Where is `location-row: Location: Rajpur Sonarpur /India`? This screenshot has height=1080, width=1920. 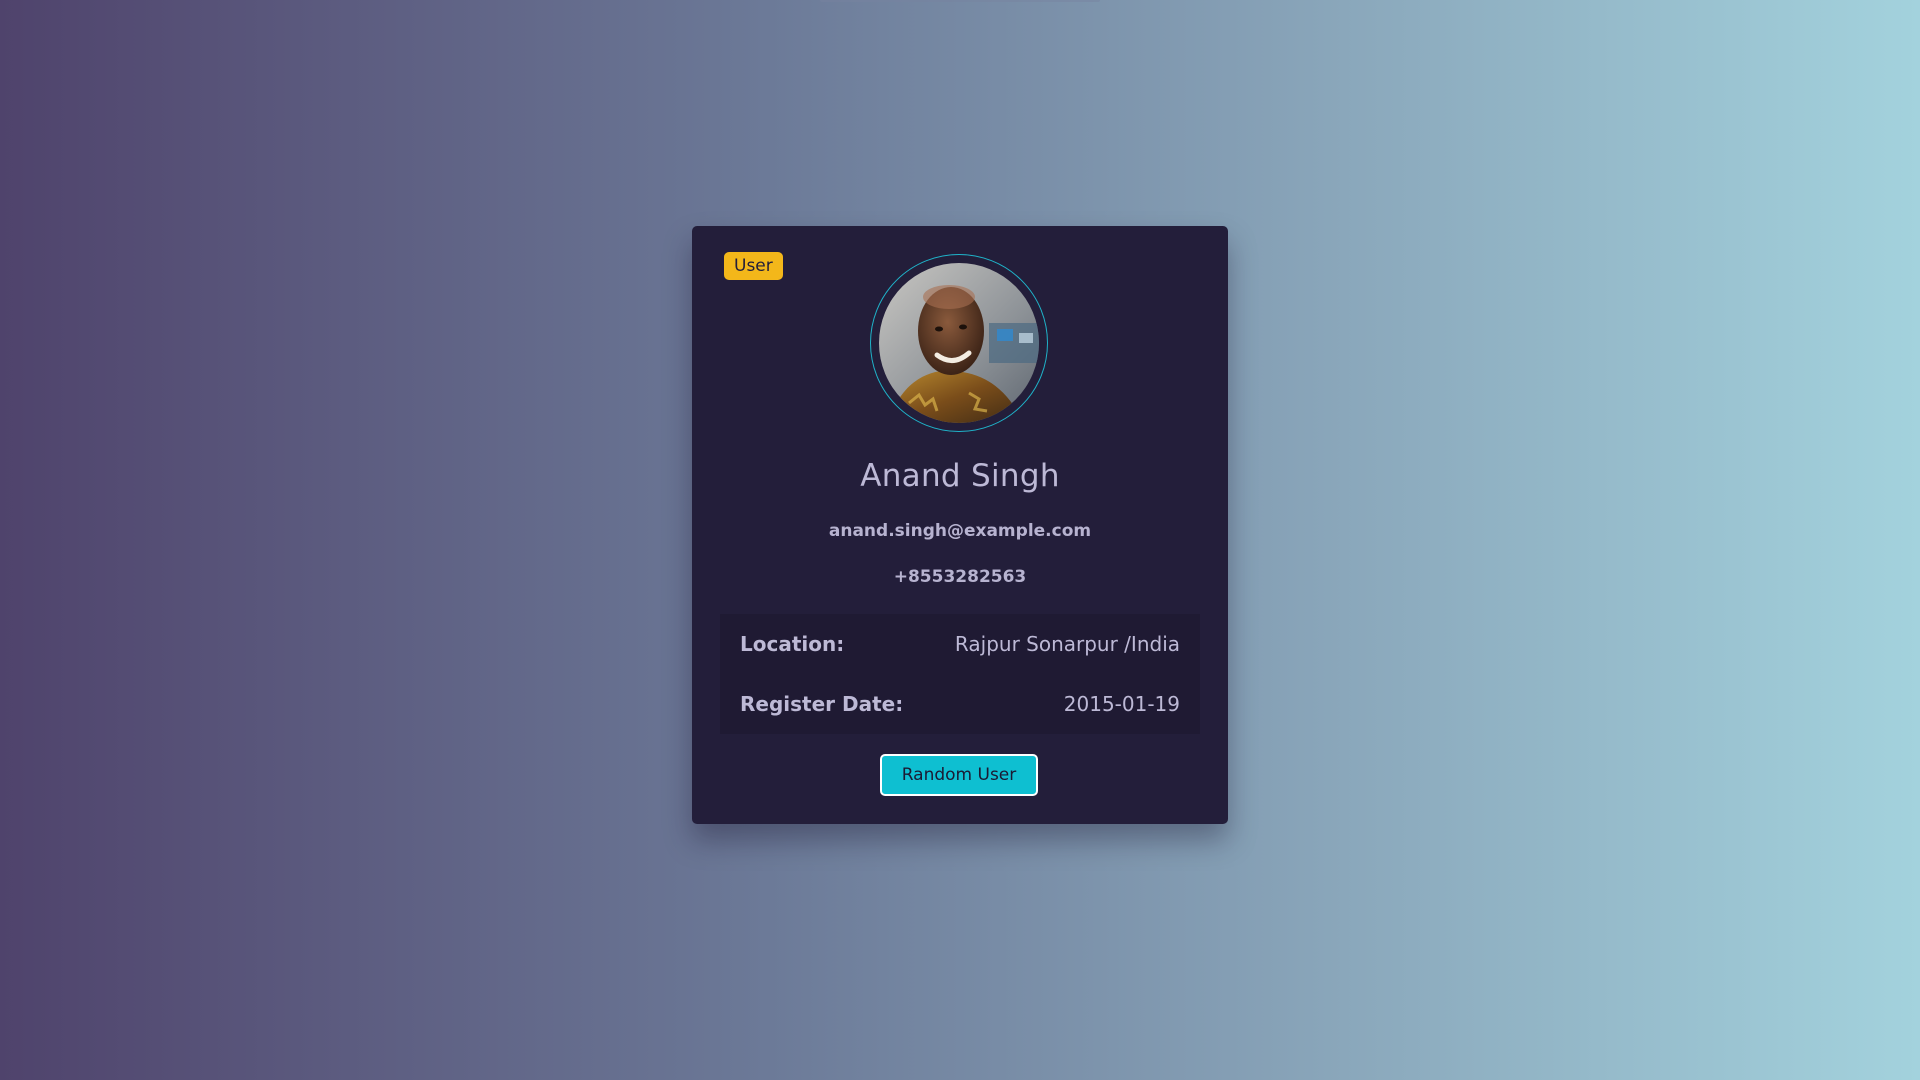 location-row: Location: Rajpur Sonarpur /India is located at coordinates (960, 644).